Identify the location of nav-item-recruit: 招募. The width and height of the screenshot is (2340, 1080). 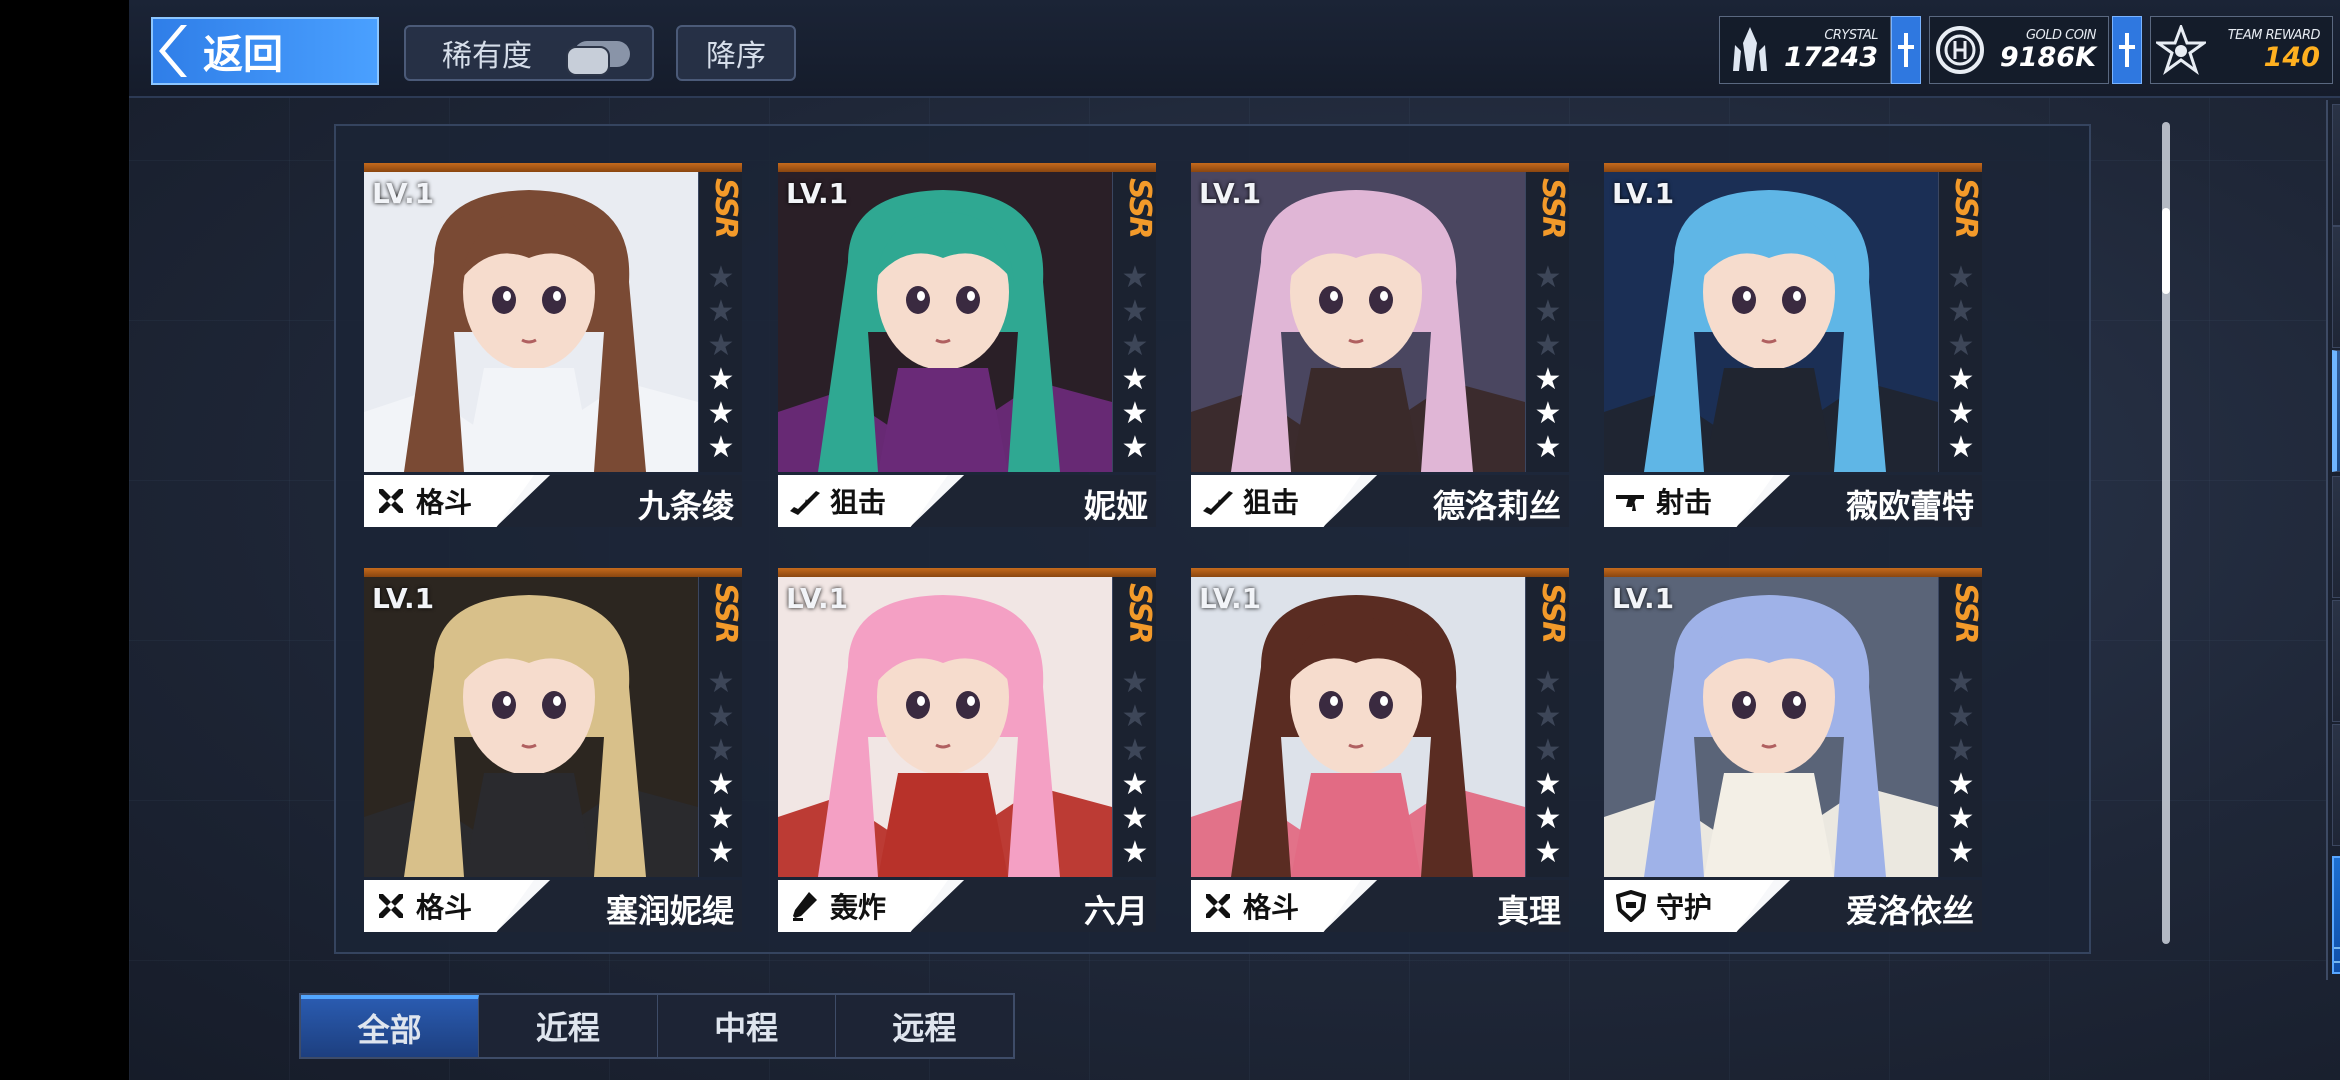
(2336, 661).